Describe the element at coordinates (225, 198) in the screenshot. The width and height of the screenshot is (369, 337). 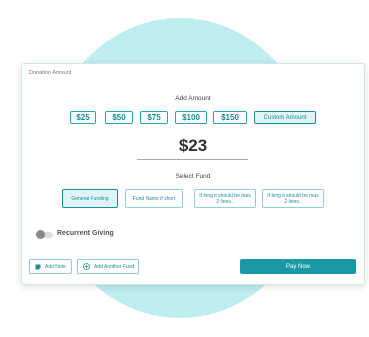
I see `fund-option-long-1: If long it should be max 2 lines..` at that location.